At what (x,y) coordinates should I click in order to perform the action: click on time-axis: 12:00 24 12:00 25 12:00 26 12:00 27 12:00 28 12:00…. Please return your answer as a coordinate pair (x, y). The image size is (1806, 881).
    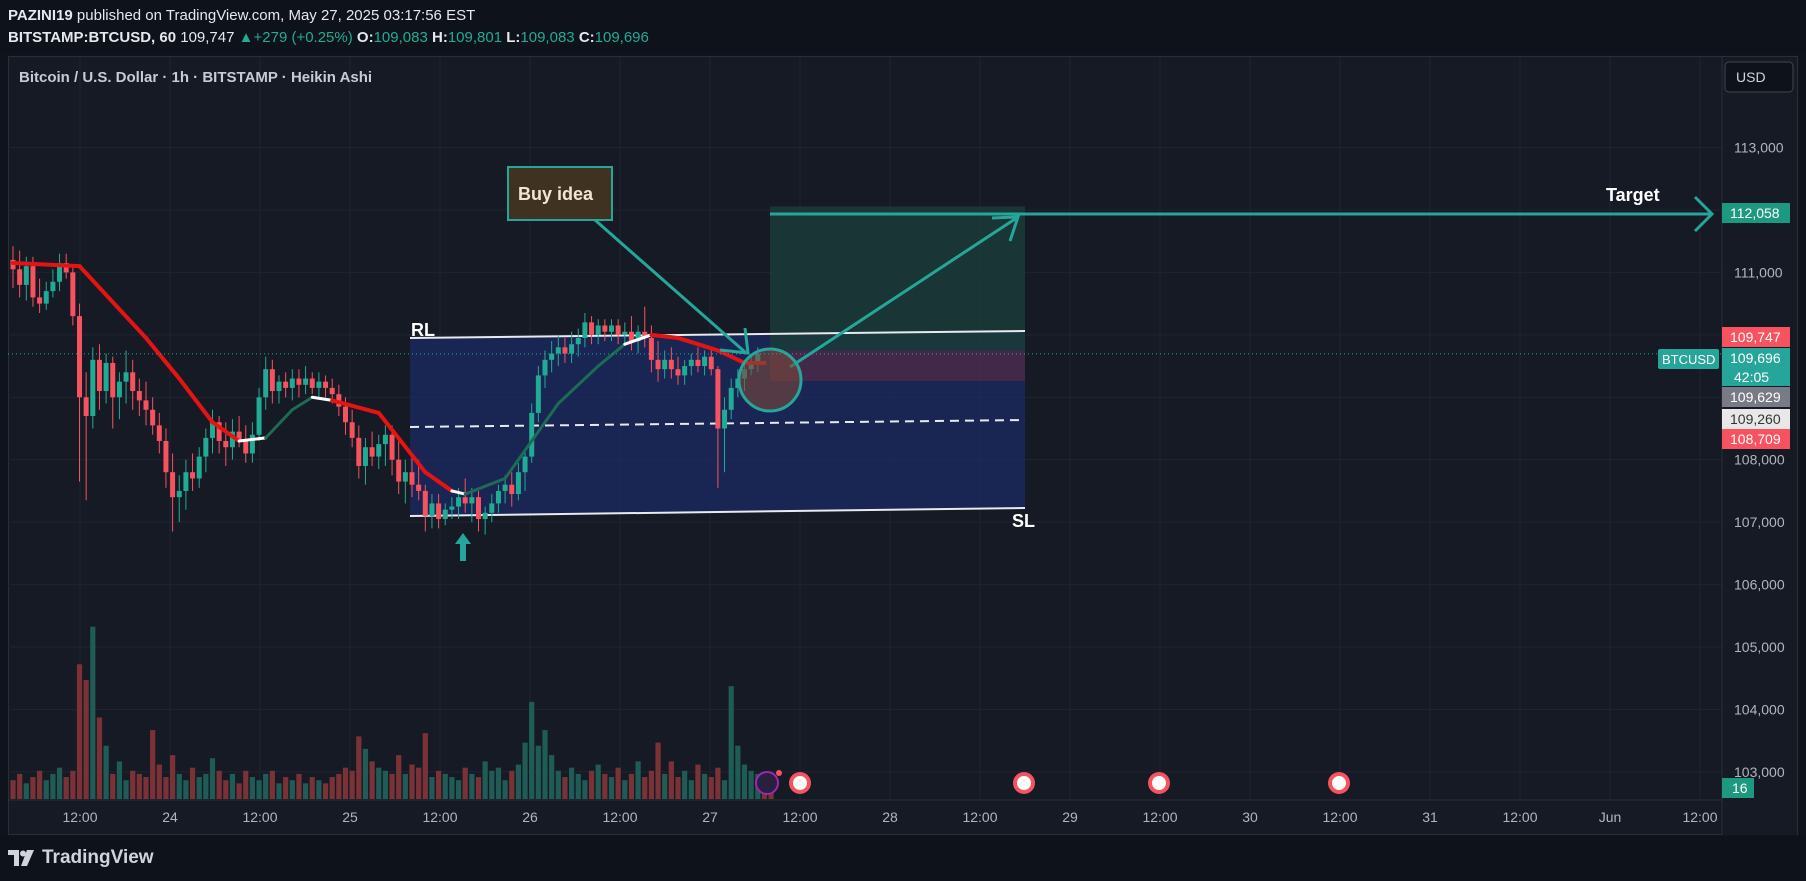
    Looking at the image, I should click on (865, 812).